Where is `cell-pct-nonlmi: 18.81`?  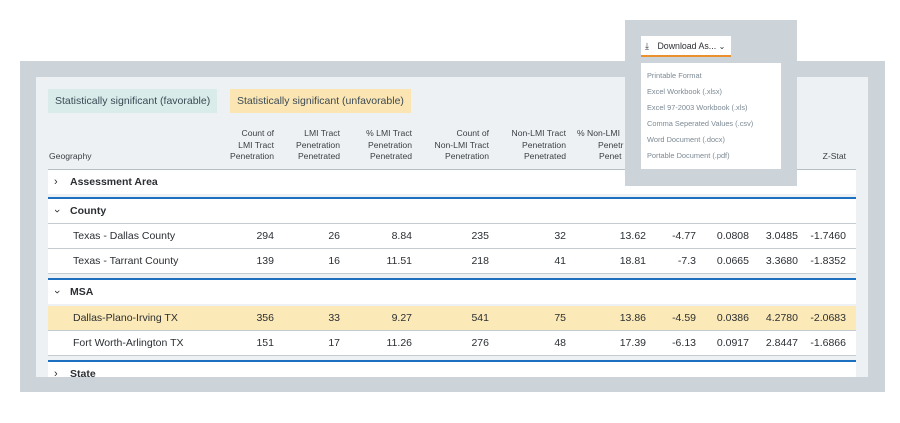
cell-pct-nonlmi: 18.81 is located at coordinates (632, 261).